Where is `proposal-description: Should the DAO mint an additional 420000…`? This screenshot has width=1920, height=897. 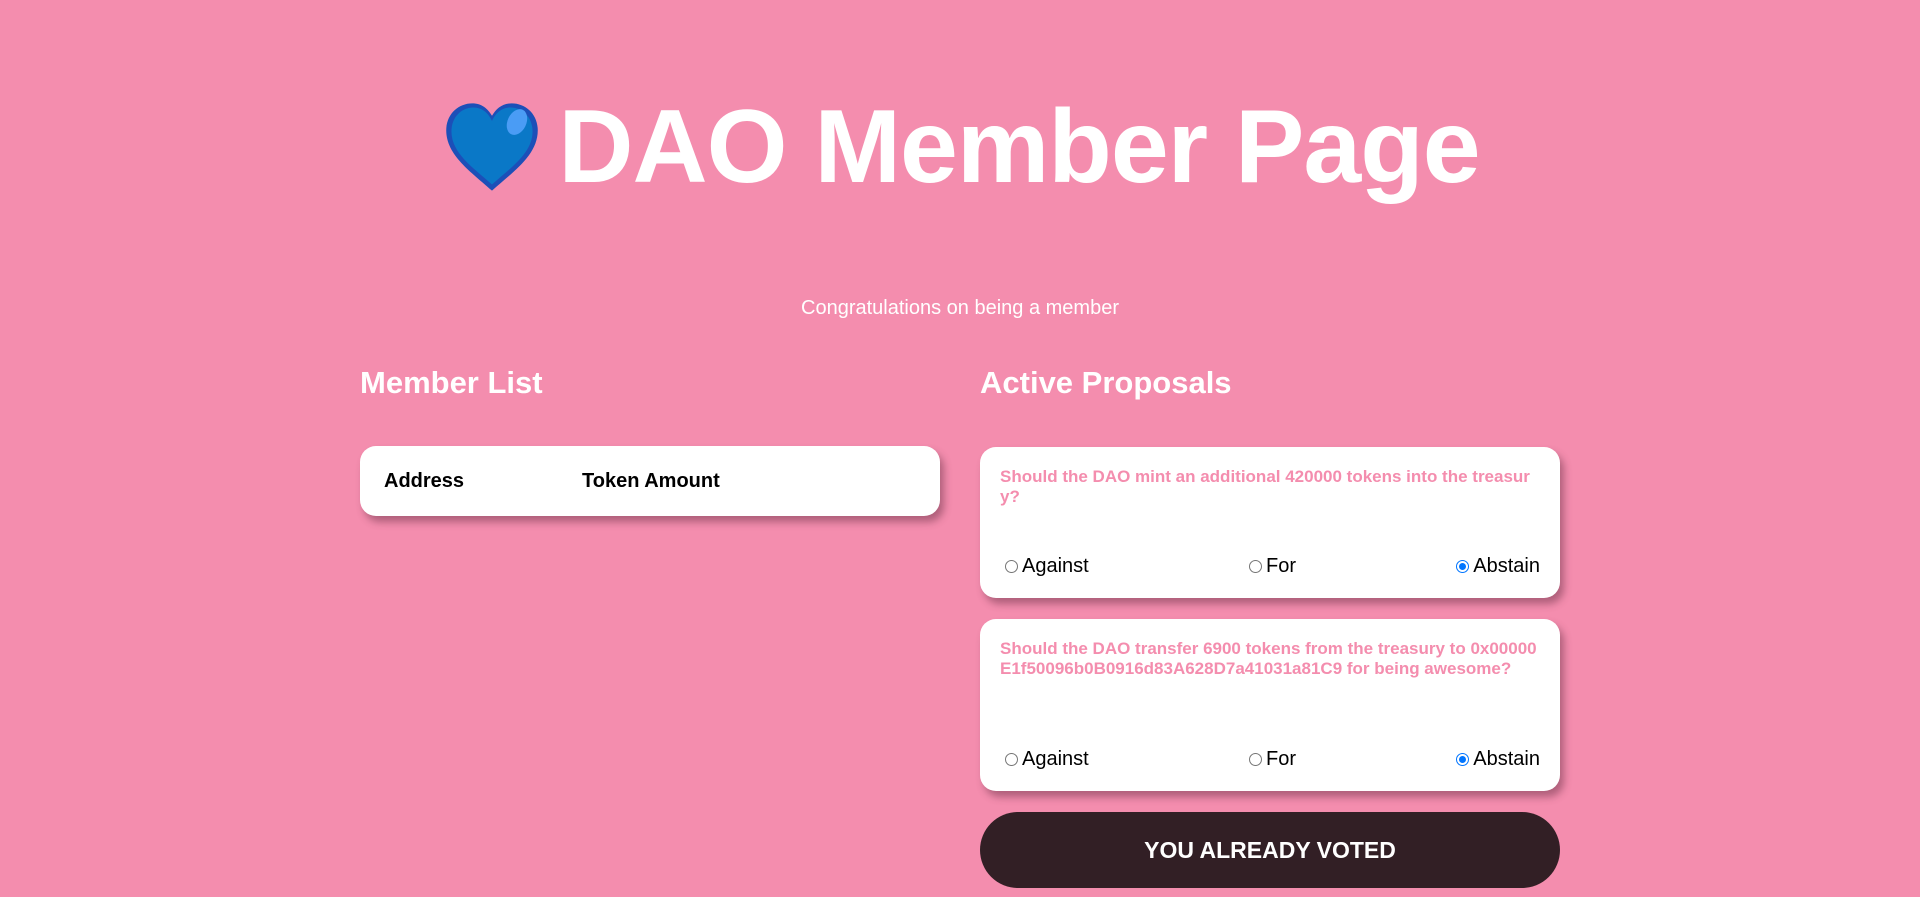
proposal-description: Should the DAO mint an additional 420000… is located at coordinates (1265, 486).